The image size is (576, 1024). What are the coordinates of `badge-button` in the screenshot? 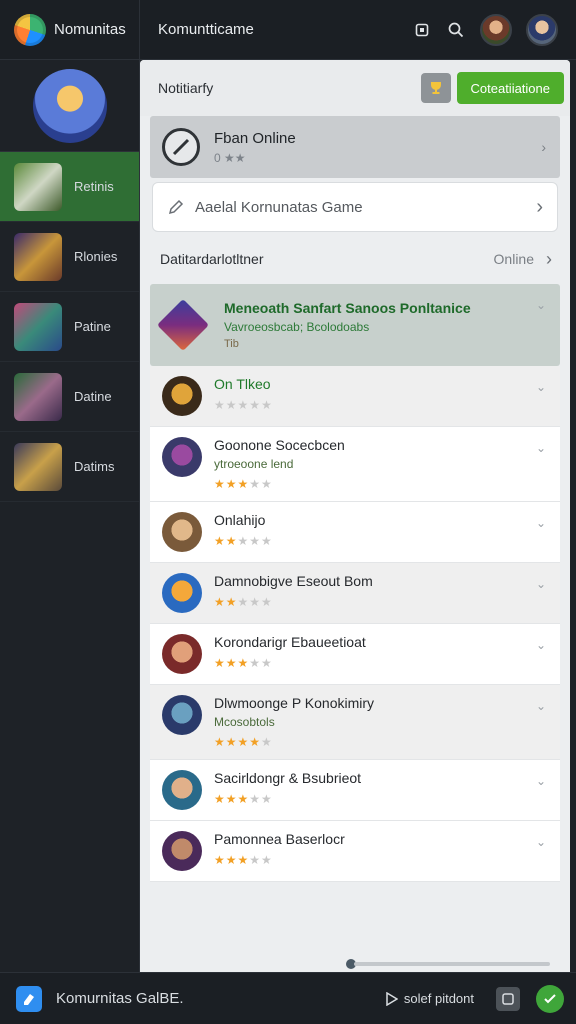 It's located at (435, 88).